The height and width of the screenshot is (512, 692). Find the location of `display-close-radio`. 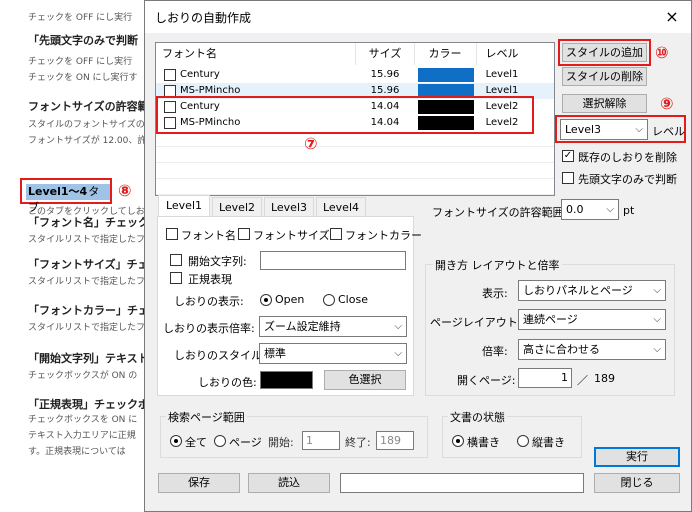

display-close-radio is located at coordinates (329, 300).